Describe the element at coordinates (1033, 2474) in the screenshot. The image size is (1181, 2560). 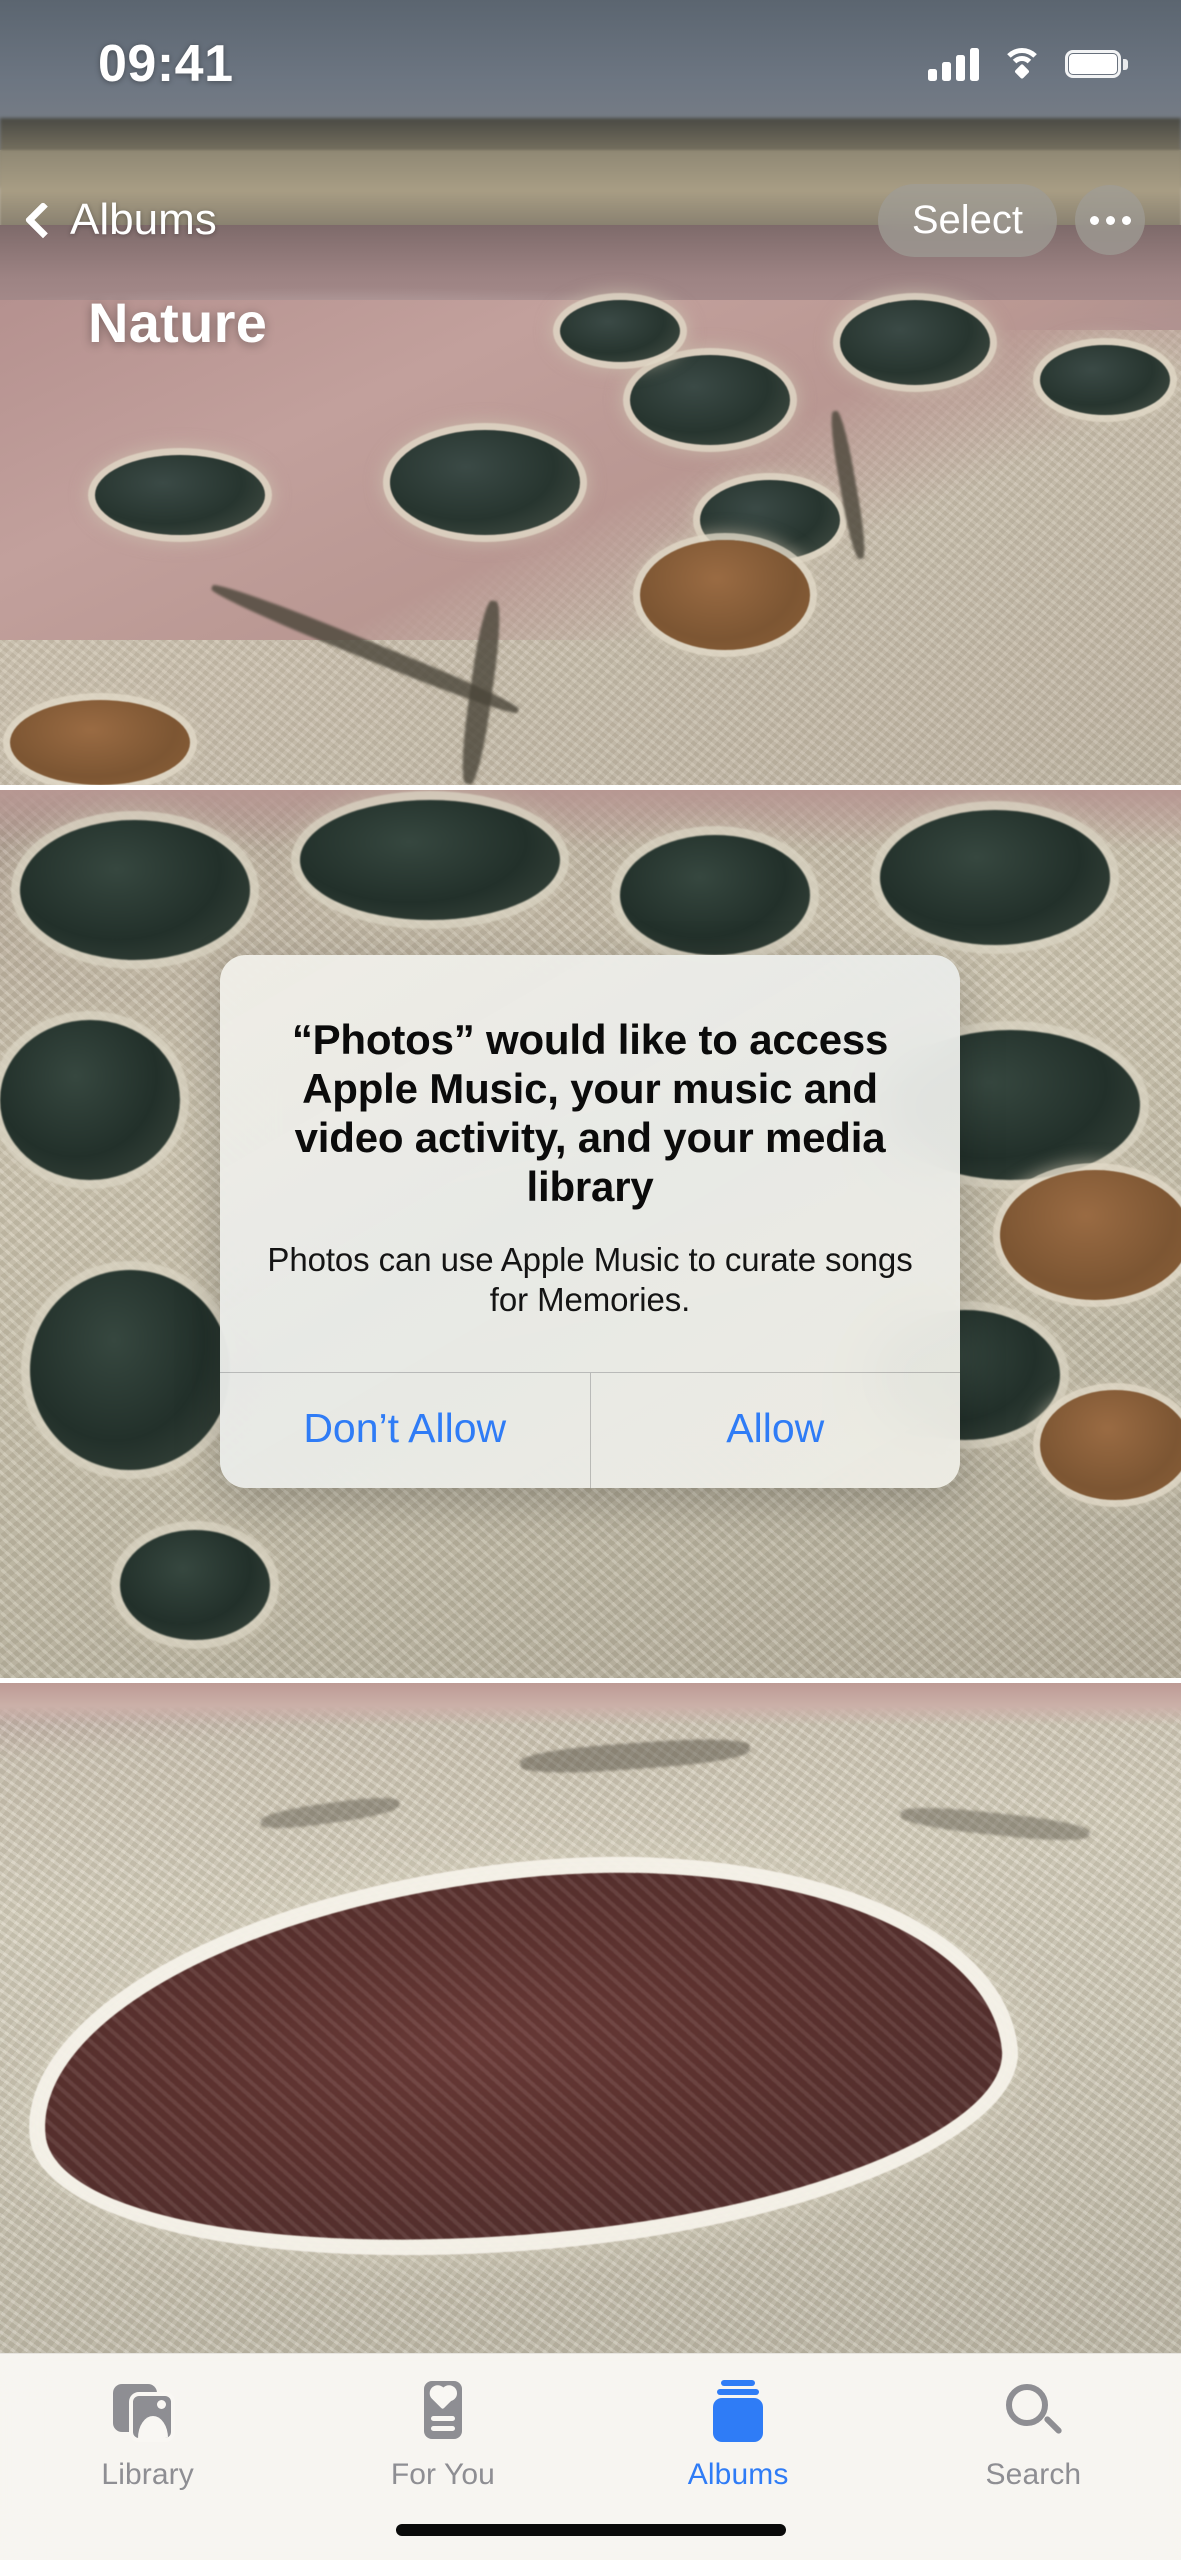
I see `tab-label: Search` at that location.